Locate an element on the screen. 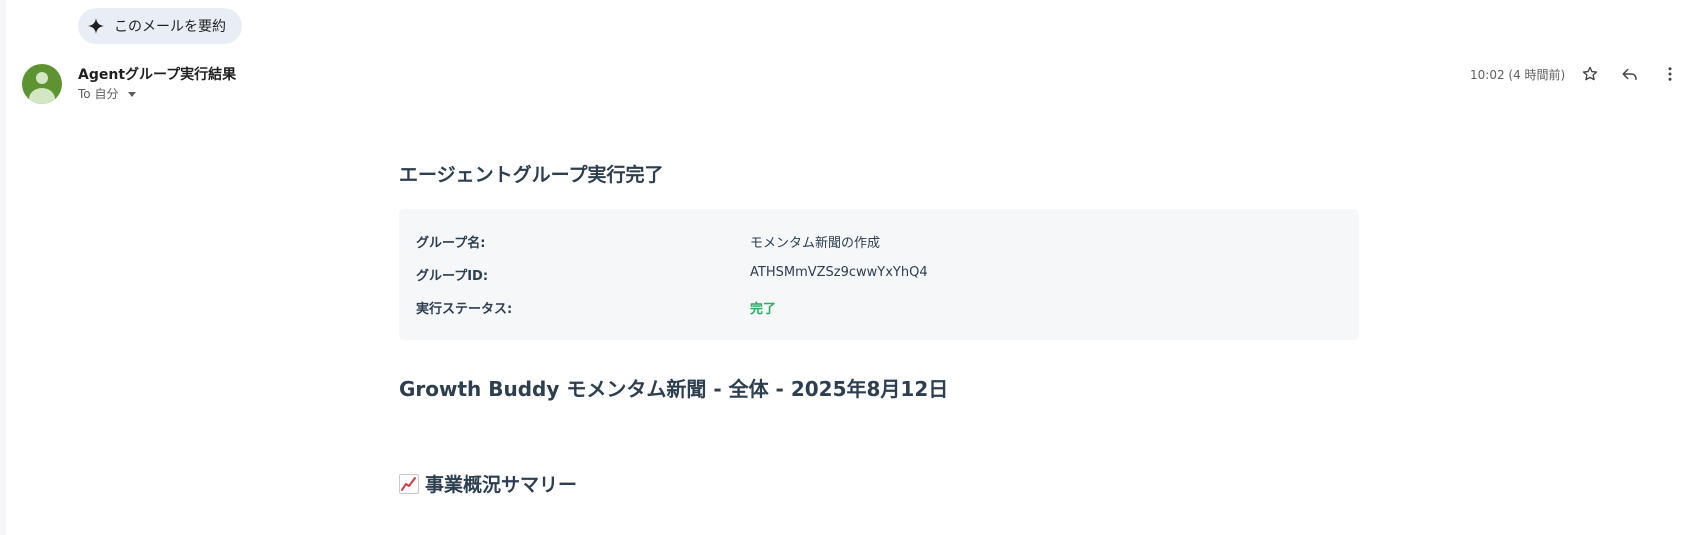 This screenshot has height=535, width=1702. avatar is located at coordinates (42, 84).